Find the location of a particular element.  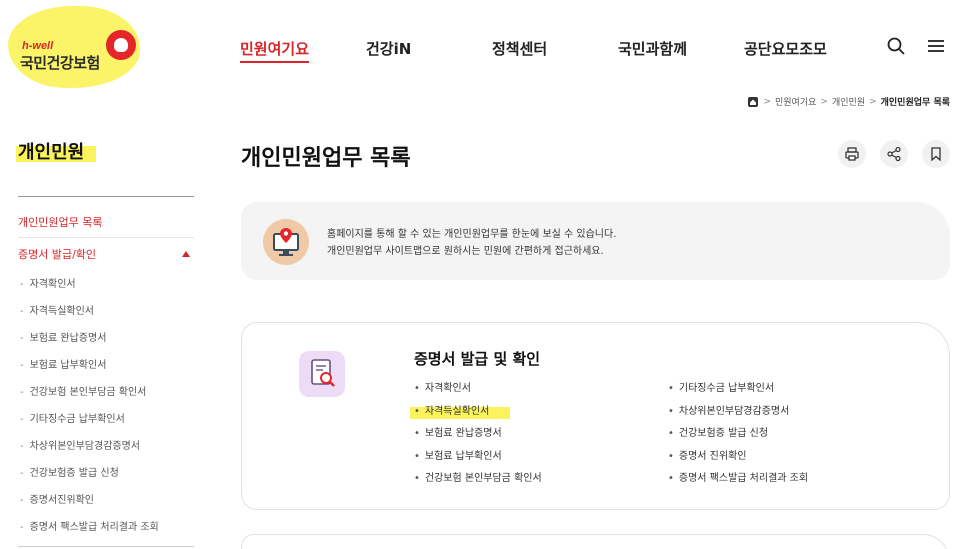

card-link: • 증명서 팩스발급 처리결과 조회 is located at coordinates (738, 479).